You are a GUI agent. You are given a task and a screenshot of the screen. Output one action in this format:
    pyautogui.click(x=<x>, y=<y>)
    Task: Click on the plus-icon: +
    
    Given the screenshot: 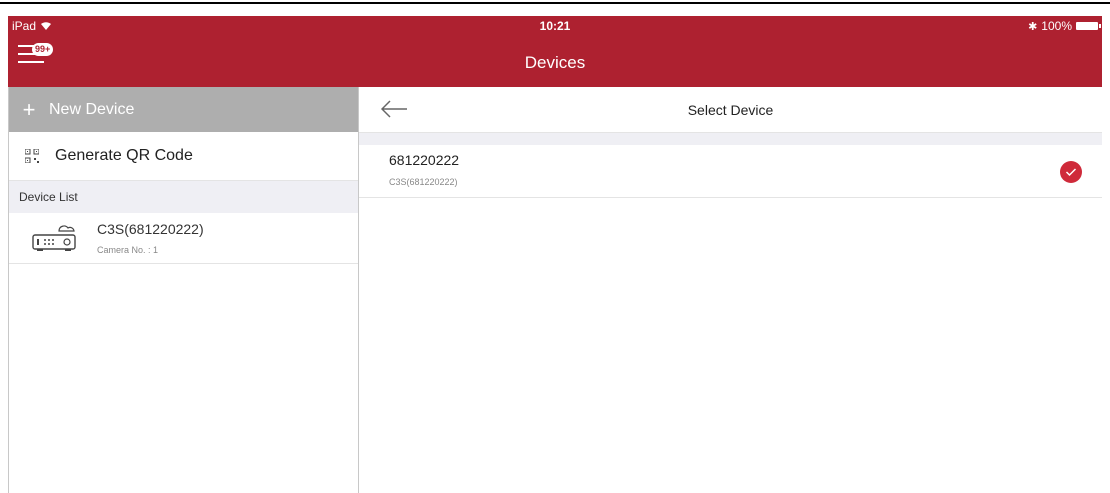 What is the action you would take?
    pyautogui.click(x=29, y=109)
    